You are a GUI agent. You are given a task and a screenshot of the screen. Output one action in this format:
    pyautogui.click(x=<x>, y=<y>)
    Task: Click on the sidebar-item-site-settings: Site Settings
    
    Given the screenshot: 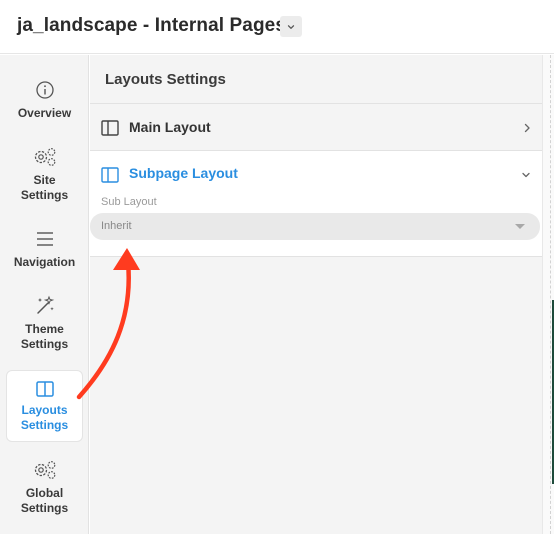 What is the action you would take?
    pyautogui.click(x=44, y=174)
    